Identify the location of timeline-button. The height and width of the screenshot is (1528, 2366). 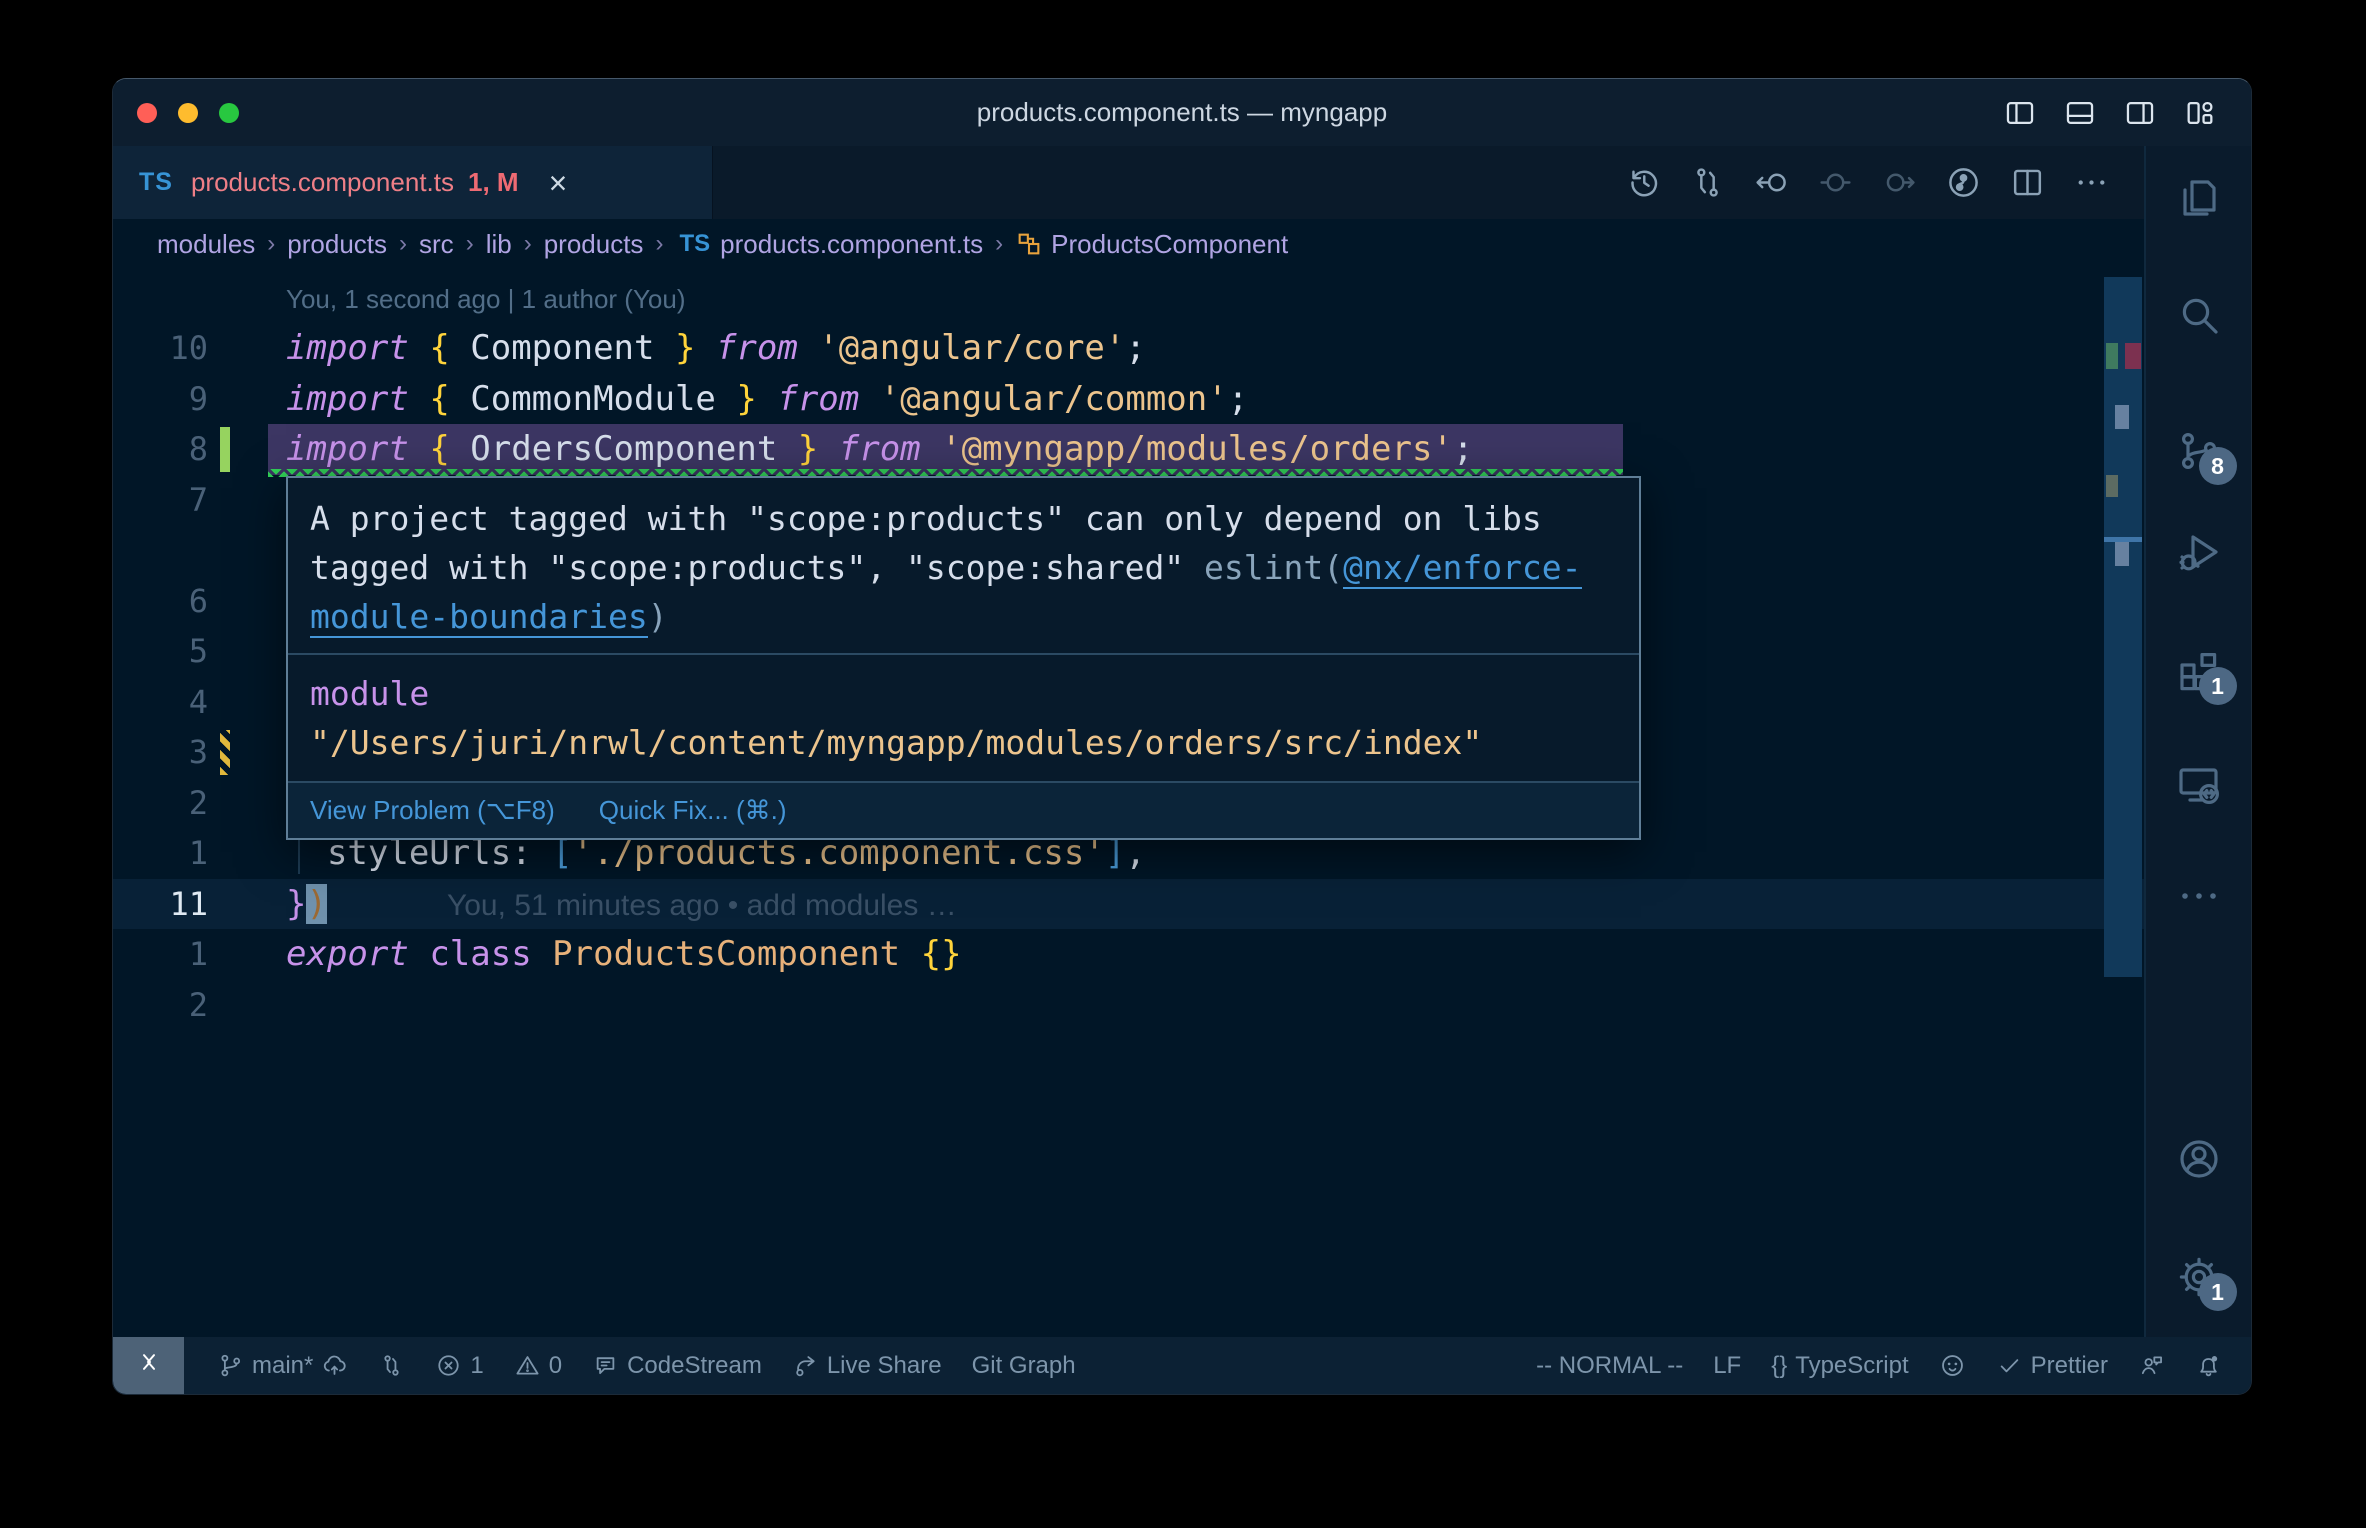
(1643, 182).